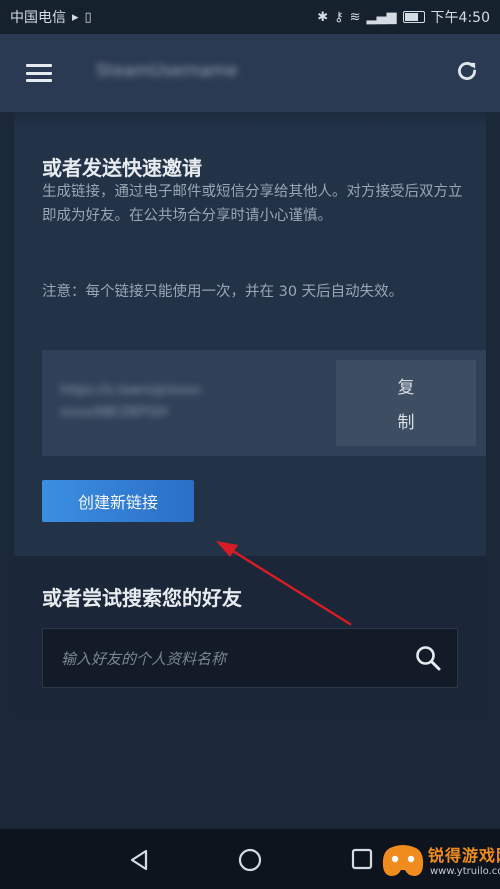 The image size is (500, 889). I want to click on create-new-link-button: 创建新链接, so click(118, 501).